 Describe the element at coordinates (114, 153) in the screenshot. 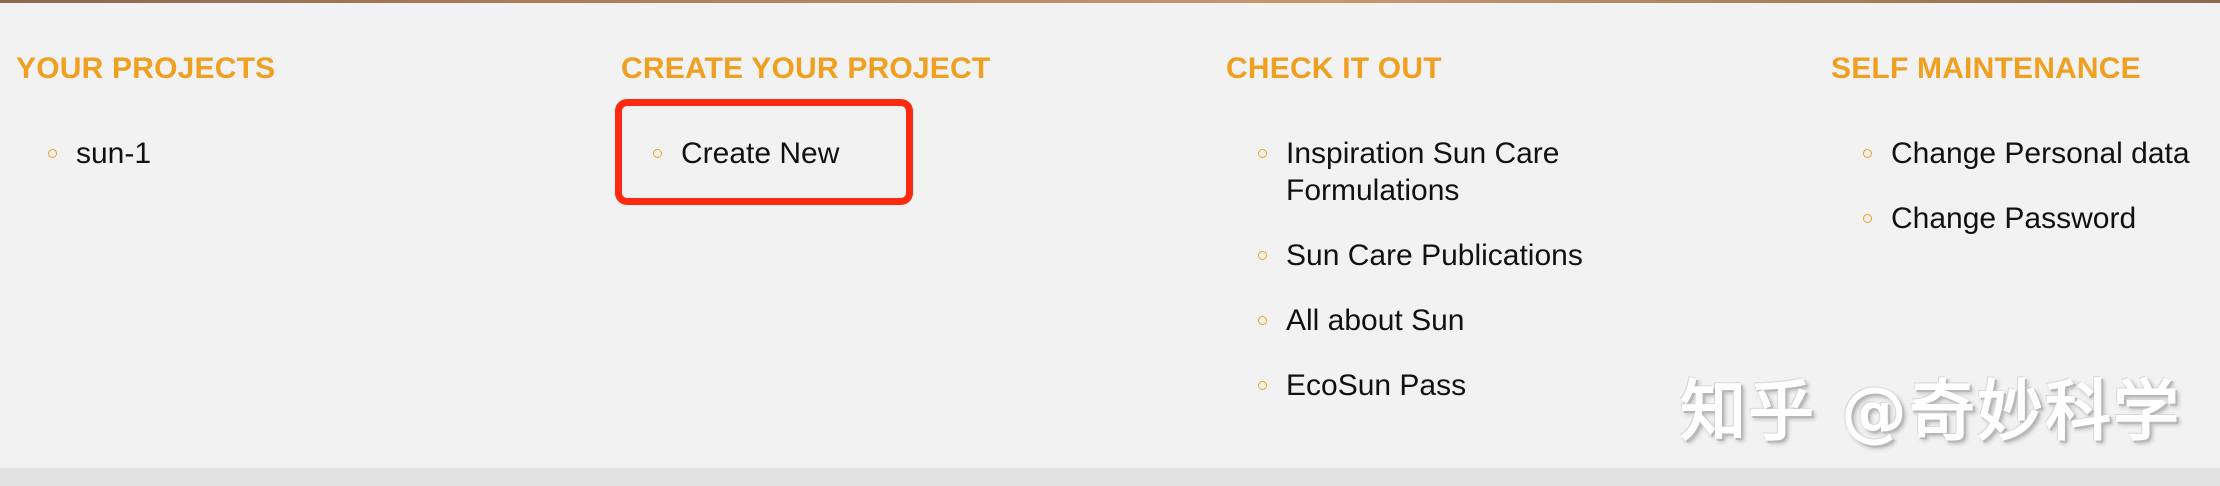

I see `menu-item-label: sun-1` at that location.